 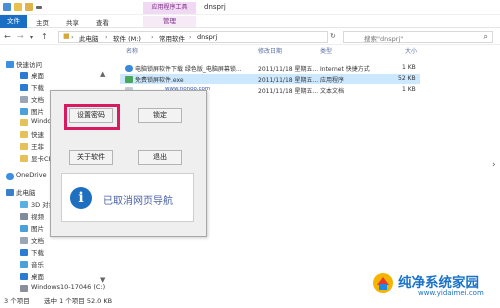 What do you see at coordinates (20, 36) in the screenshot?
I see `forward-arrow-icon: →` at bounding box center [20, 36].